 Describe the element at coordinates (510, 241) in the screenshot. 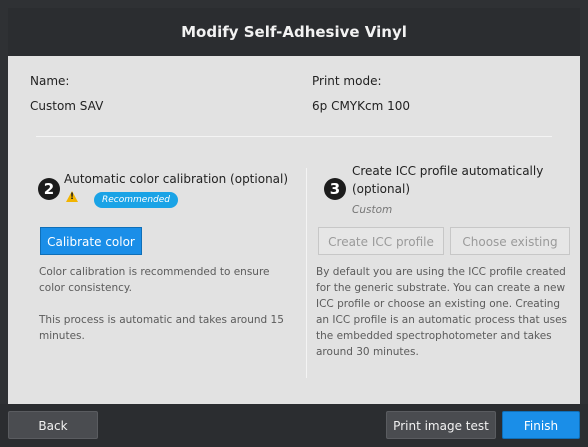

I see `choose-existing-button: Choose existing` at that location.